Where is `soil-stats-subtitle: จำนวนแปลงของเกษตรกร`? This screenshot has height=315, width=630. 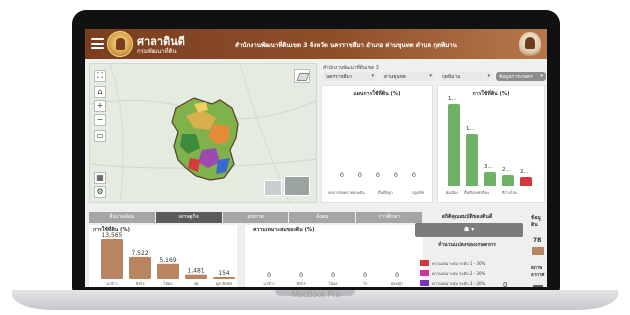
soil-stats-subtitle: จำนวนแปลงของเกษตรกร is located at coordinates (467, 245).